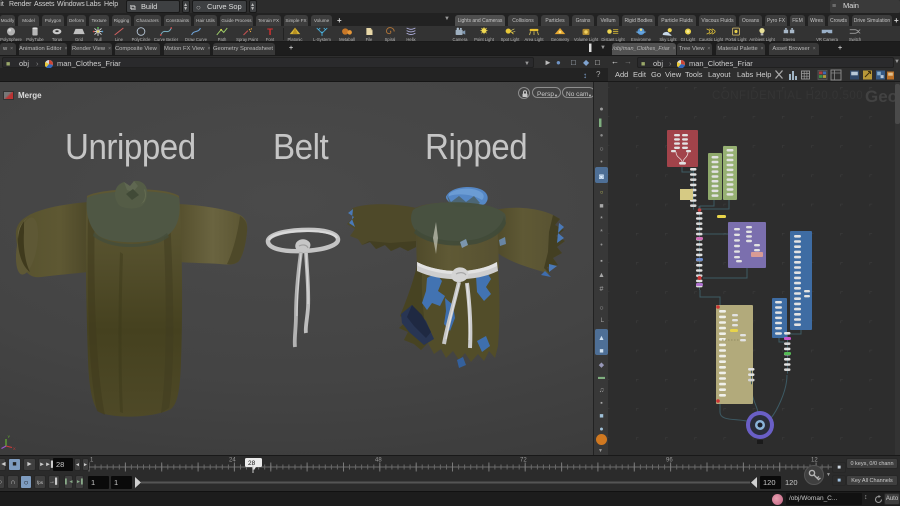 The image size is (900, 506). What do you see at coordinates (14, 448) in the screenshot?
I see `svg-text: X` at bounding box center [14, 448].